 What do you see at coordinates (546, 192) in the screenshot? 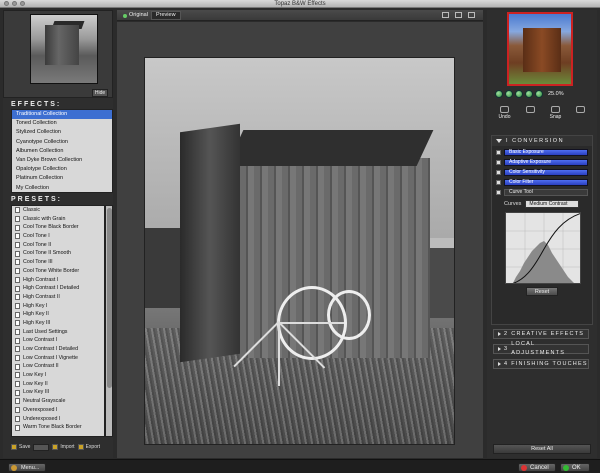
I see `curve-tool-section: Curve Tool` at bounding box center [546, 192].